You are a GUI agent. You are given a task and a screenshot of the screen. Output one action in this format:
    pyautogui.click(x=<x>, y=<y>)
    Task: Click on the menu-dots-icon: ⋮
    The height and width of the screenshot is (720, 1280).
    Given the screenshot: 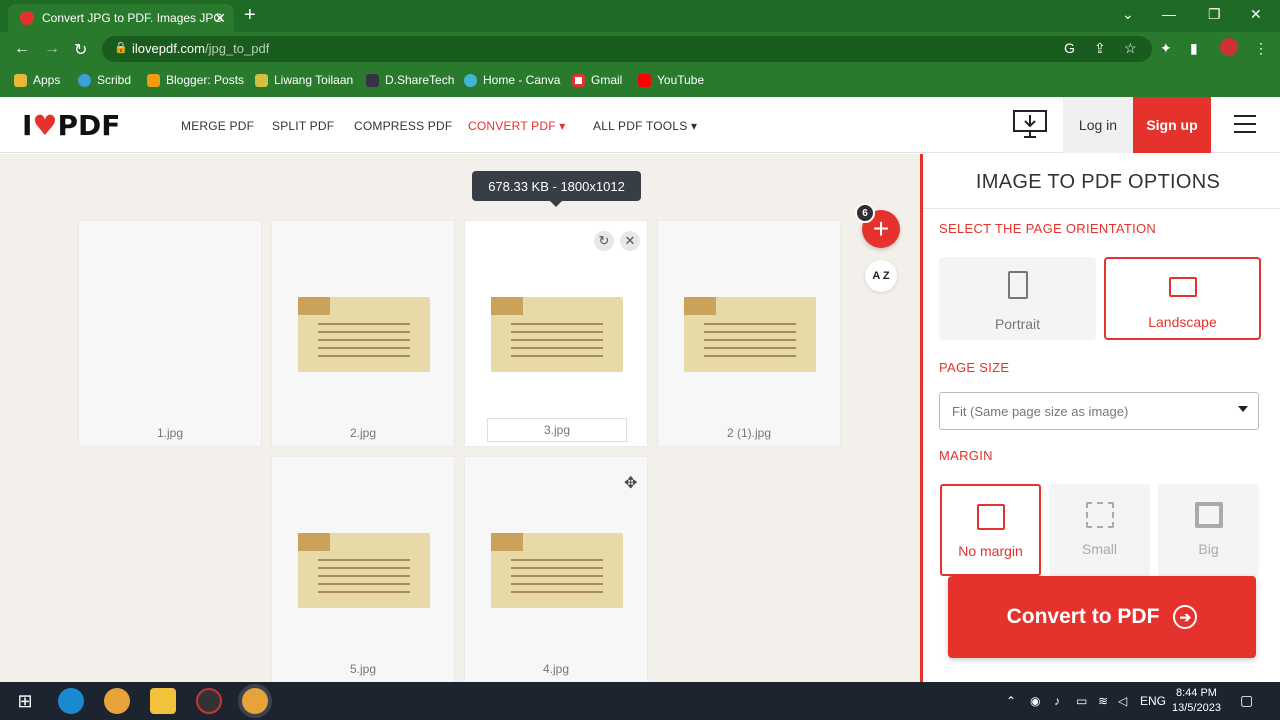 What is the action you would take?
    pyautogui.click(x=1261, y=48)
    